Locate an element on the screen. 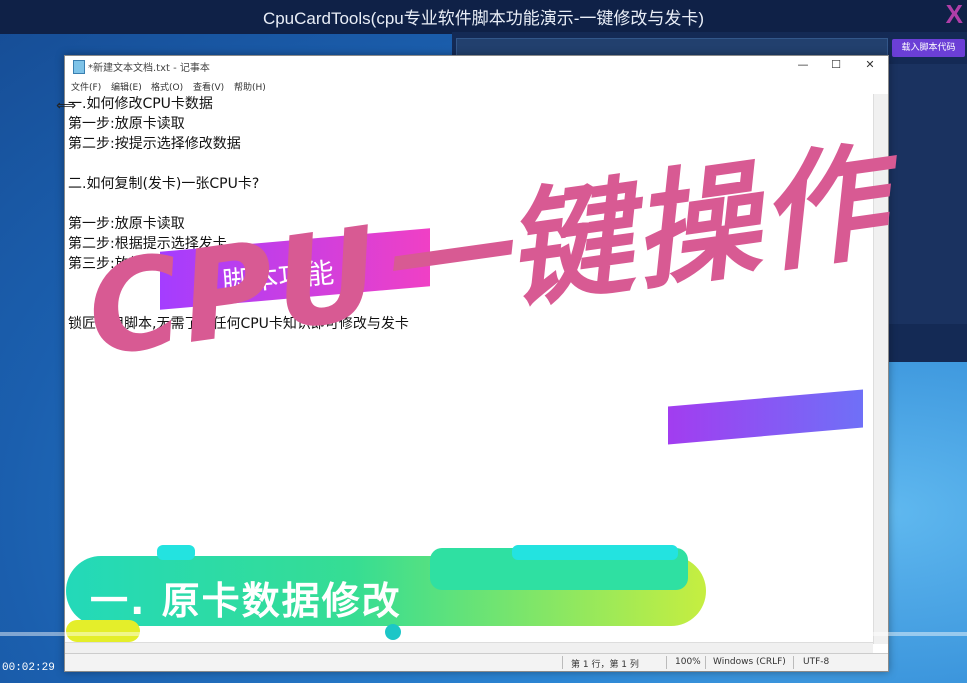 The height and width of the screenshot is (683, 967). zoom-level: 100% is located at coordinates (688, 662).